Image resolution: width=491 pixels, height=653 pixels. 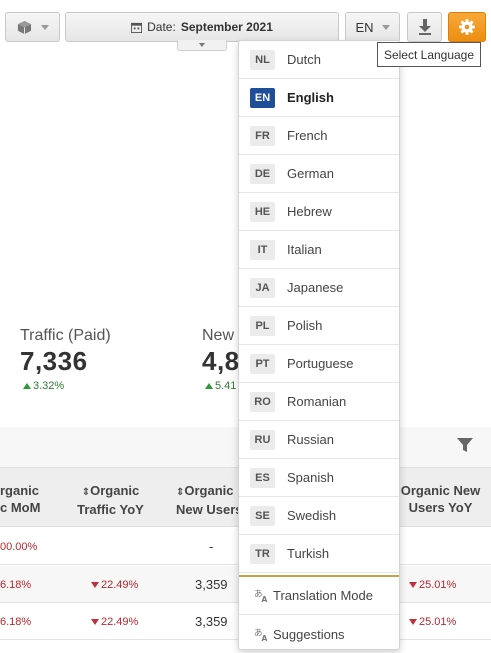 What do you see at coordinates (161, 27) in the screenshot?
I see `date-label: Date:` at bounding box center [161, 27].